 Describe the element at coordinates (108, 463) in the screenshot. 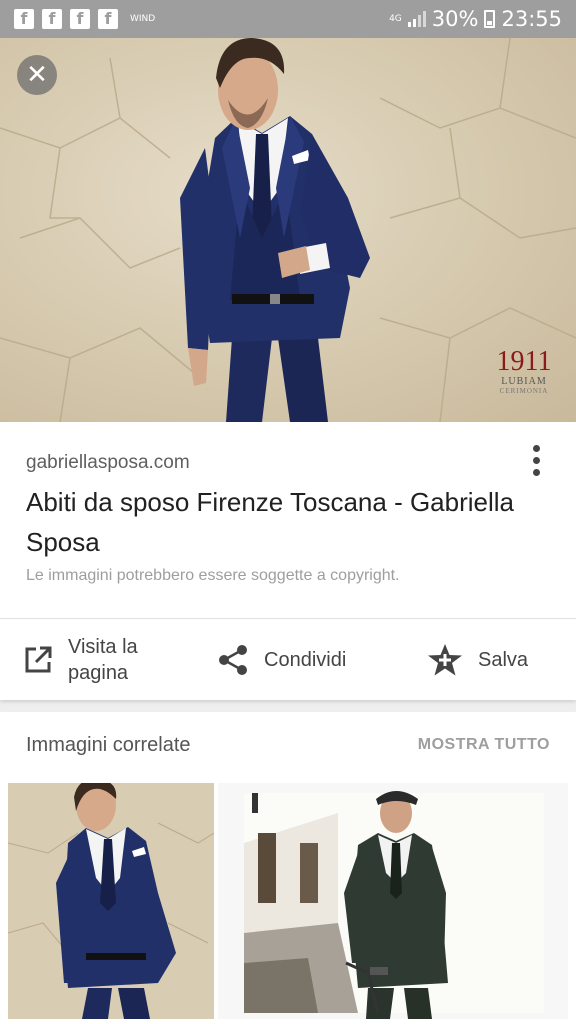

I see `source-domain: gabriellasposa.com` at that location.